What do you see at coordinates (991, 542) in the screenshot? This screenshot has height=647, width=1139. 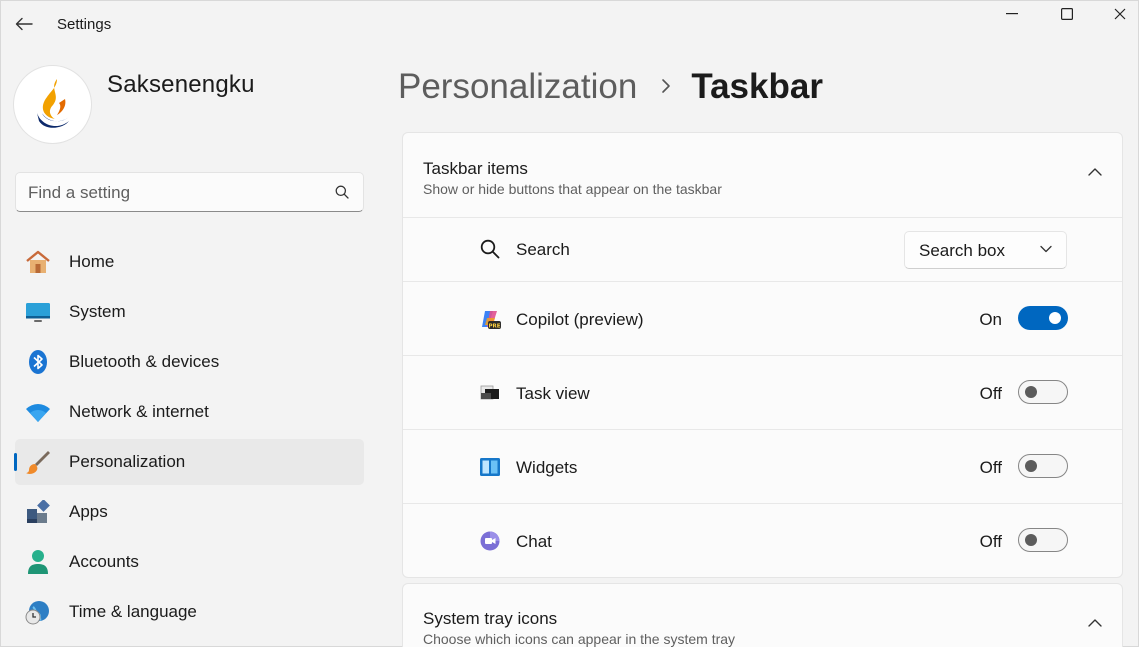 I see `chat-state: Off` at bounding box center [991, 542].